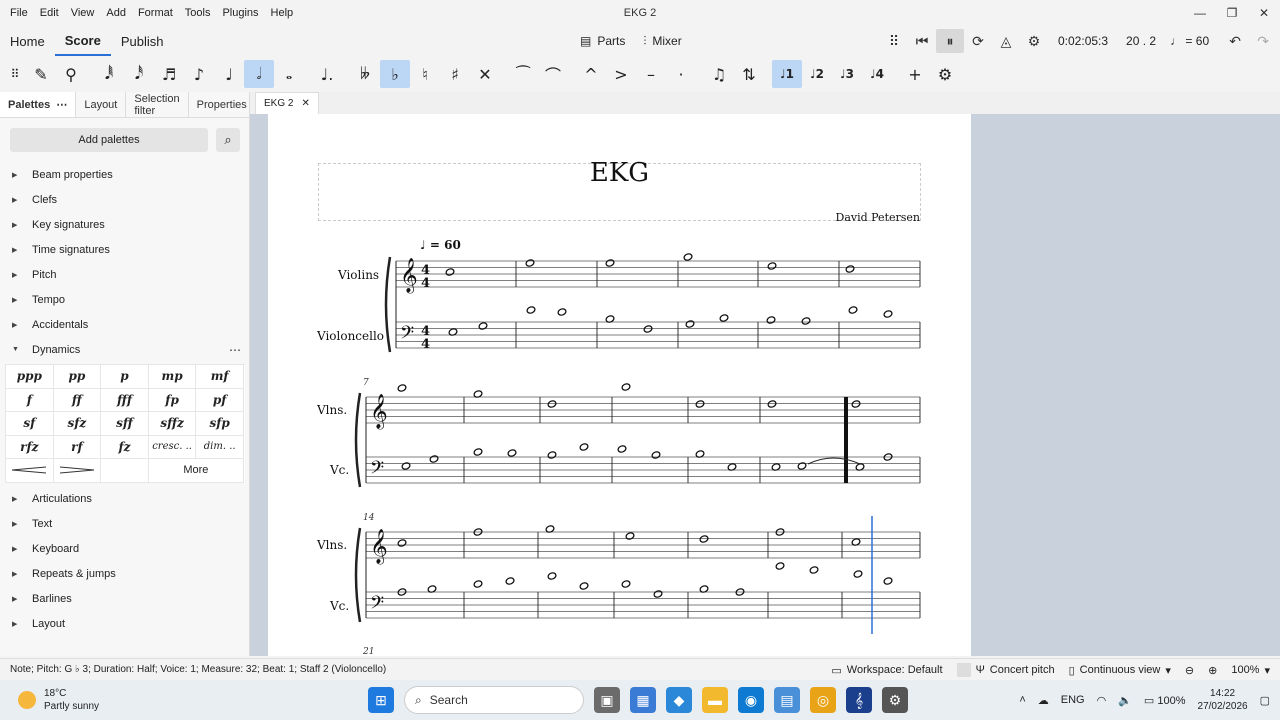 Image resolution: width=1280 pixels, height=720 pixels. I want to click on flip-direction-icon: ⇅, so click(749, 74).